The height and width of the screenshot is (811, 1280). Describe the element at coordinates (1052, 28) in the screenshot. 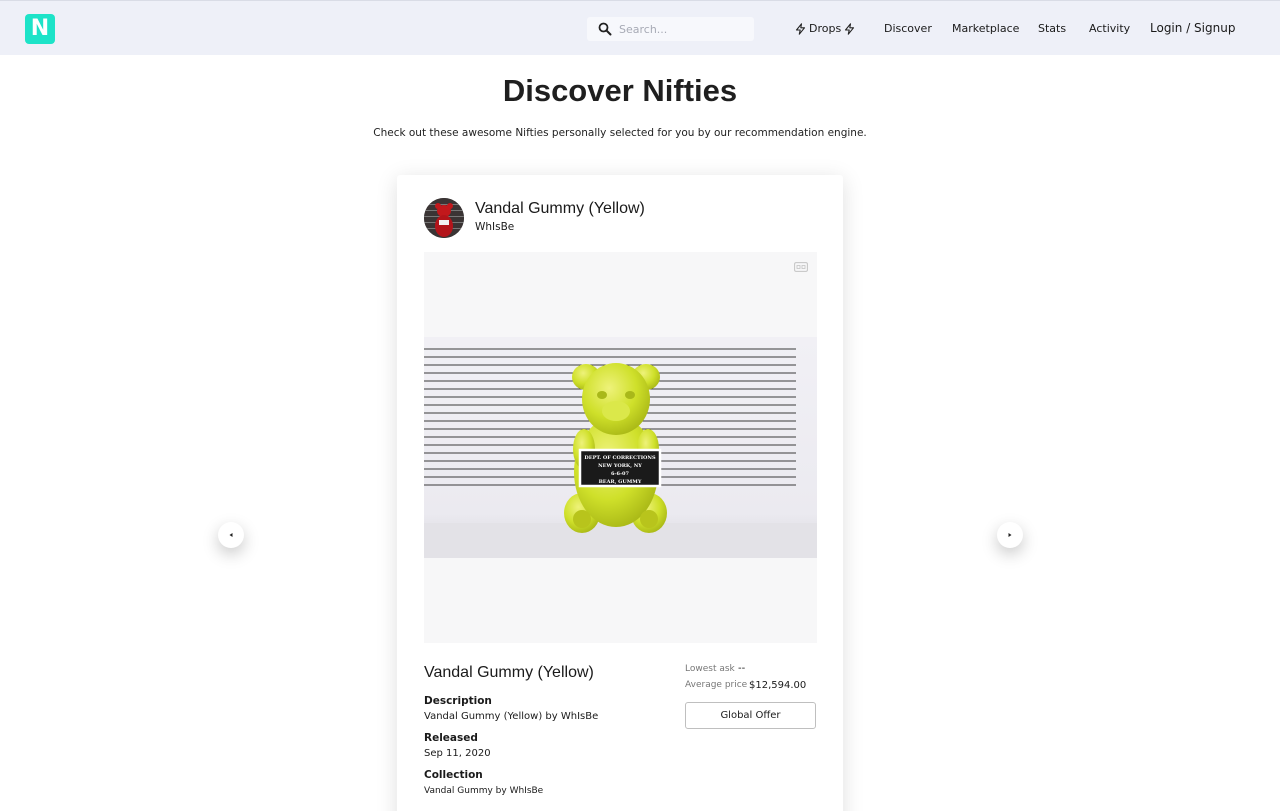

I see `nav-stats: Stats` at that location.